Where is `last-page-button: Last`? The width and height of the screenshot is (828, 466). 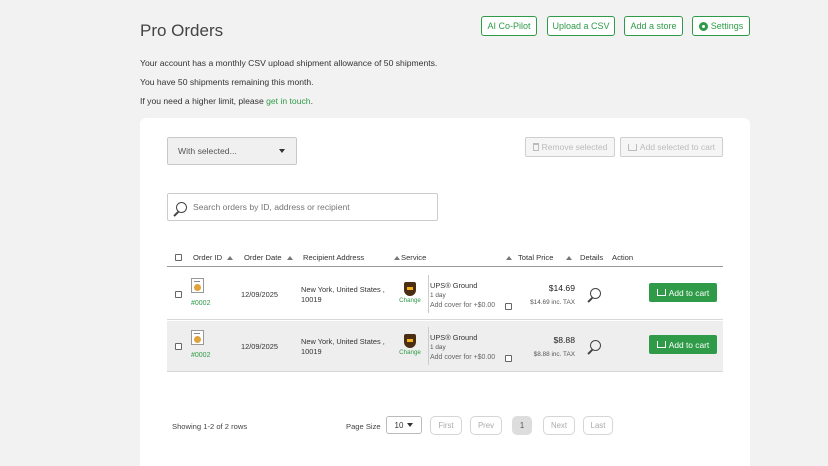 last-page-button: Last is located at coordinates (598, 425).